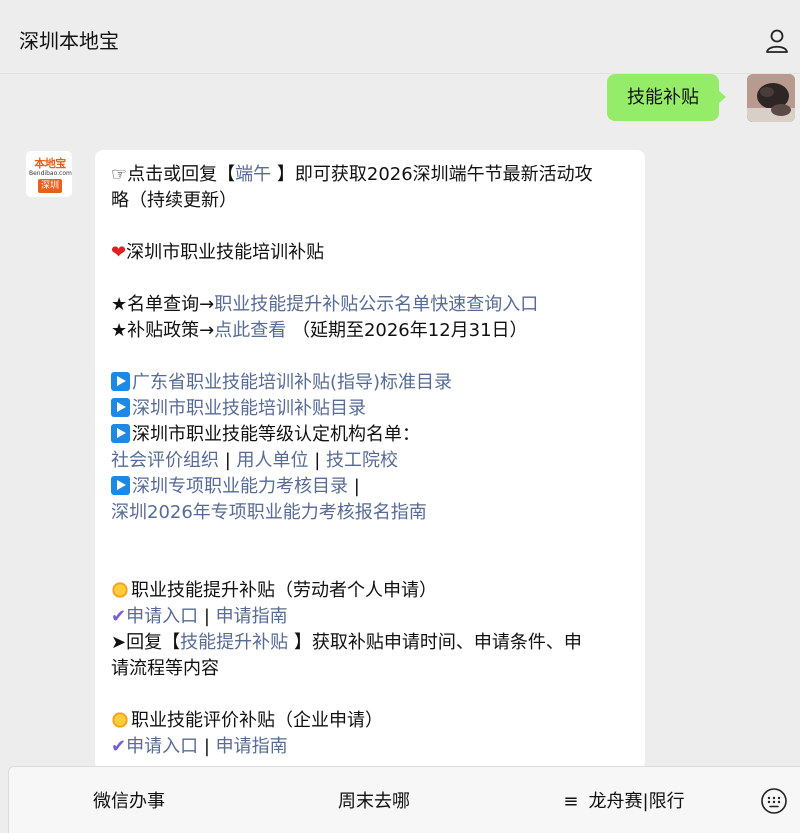 The width and height of the screenshot is (800, 833). What do you see at coordinates (666, 97) in the screenshot?
I see `outgoing-bubble: 技能补贴` at bounding box center [666, 97].